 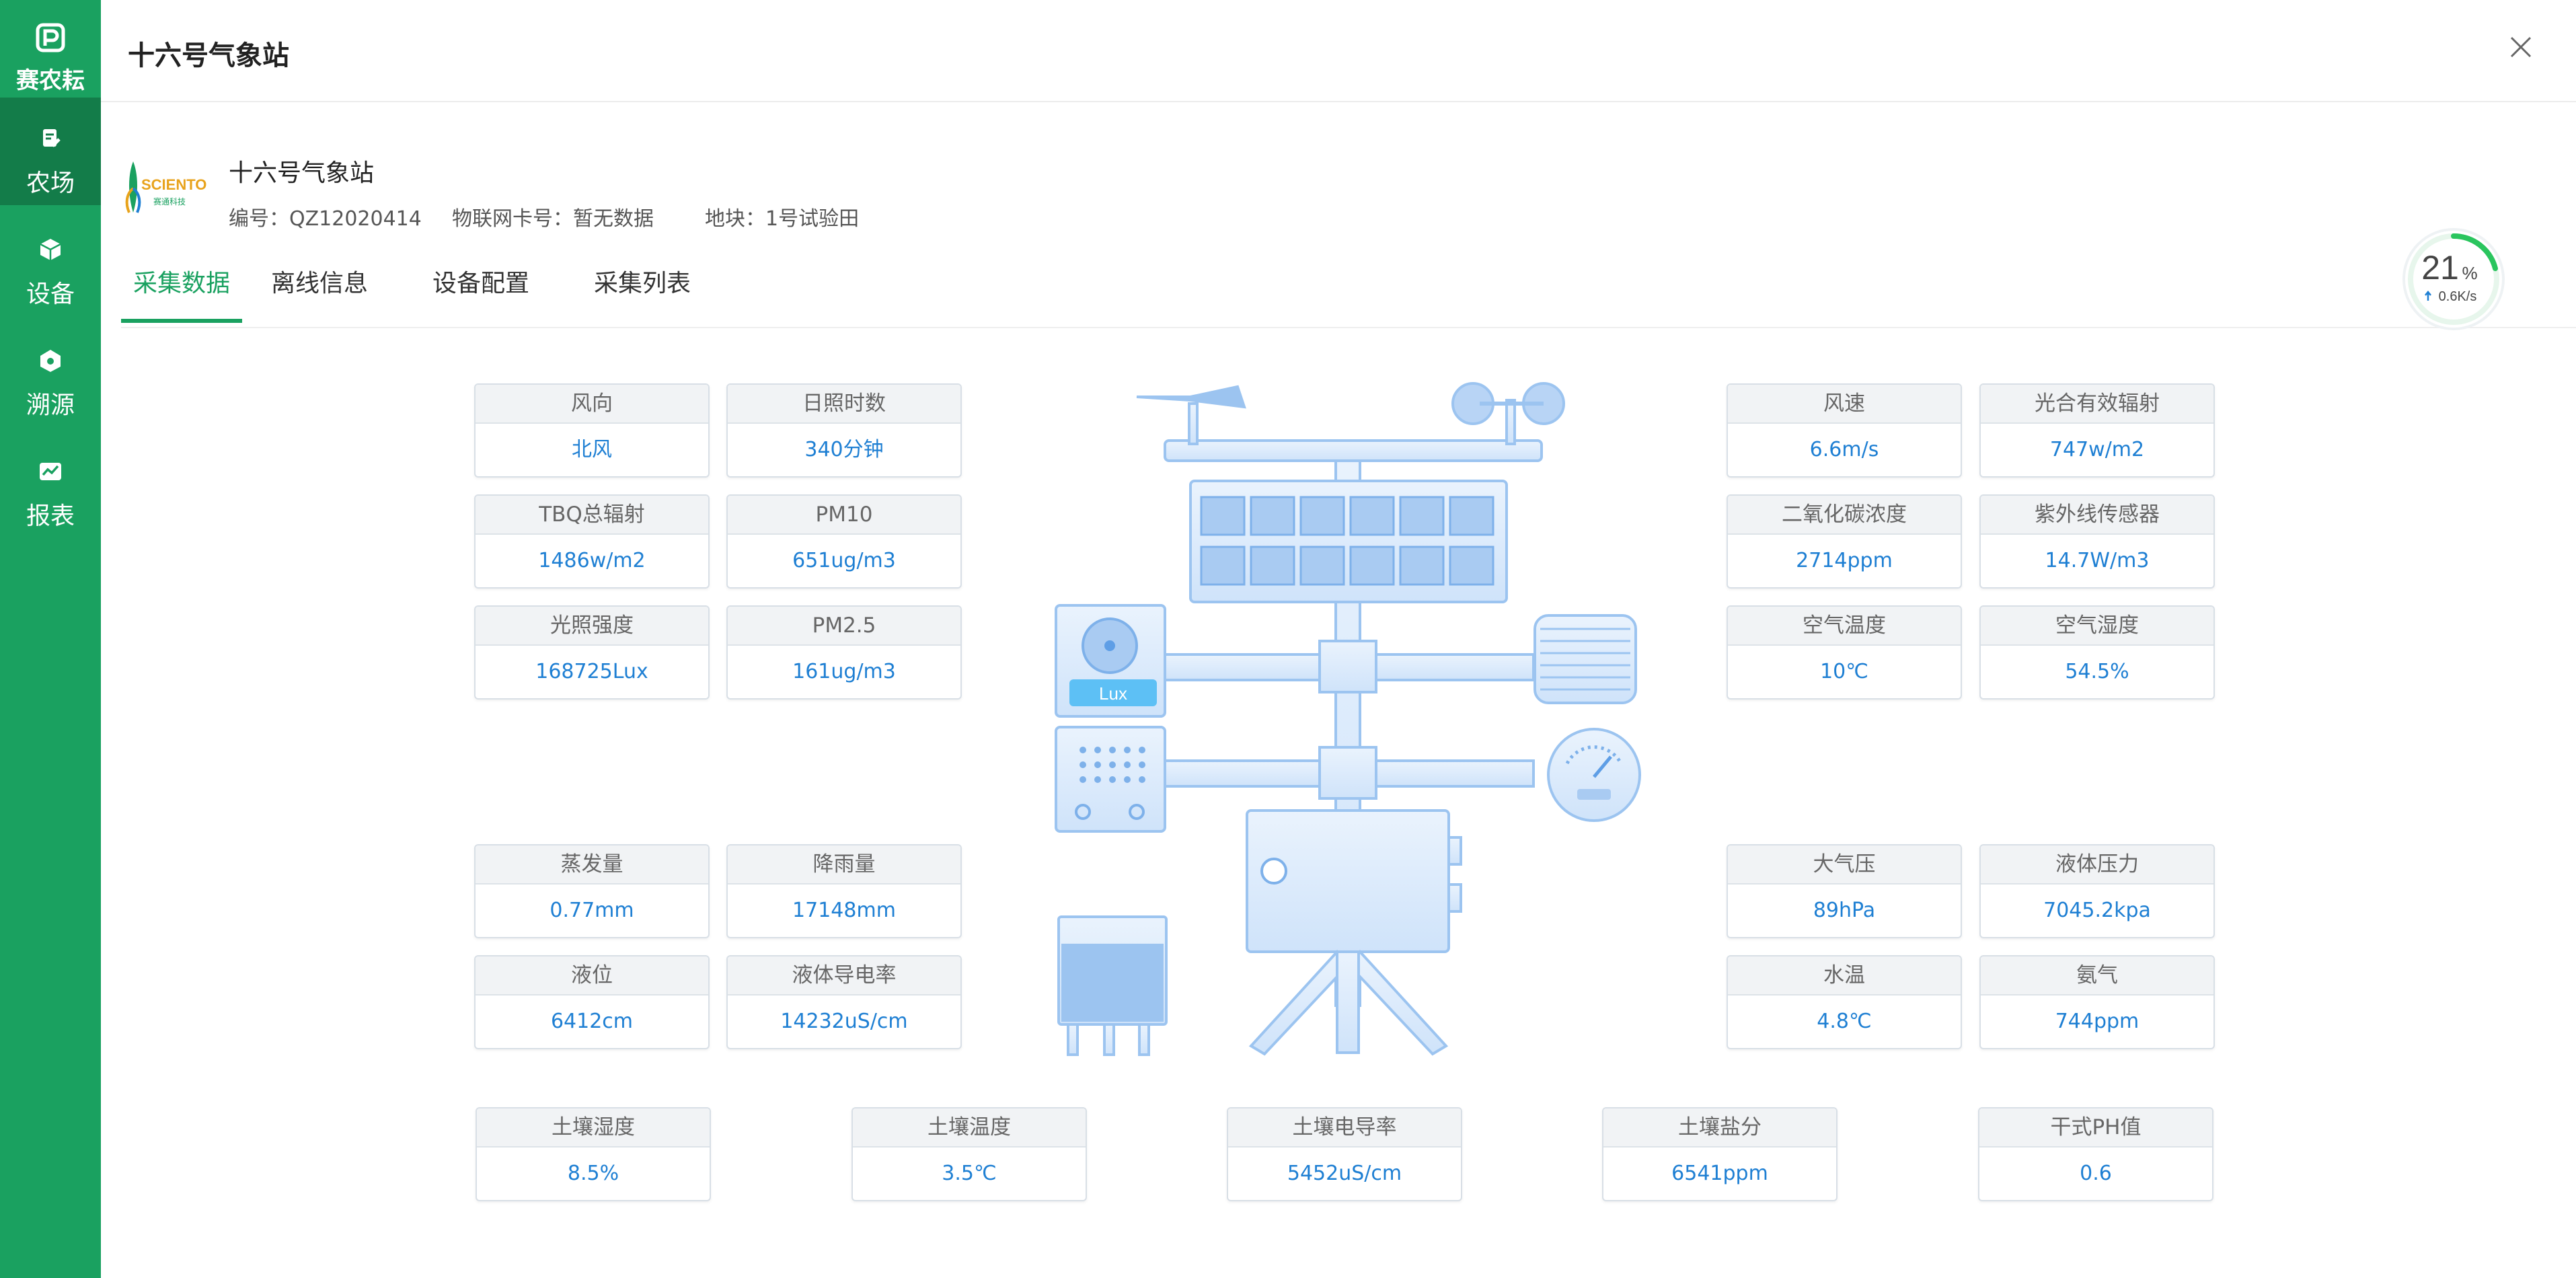 I want to click on gauge-value: 21, so click(x=2440, y=268).